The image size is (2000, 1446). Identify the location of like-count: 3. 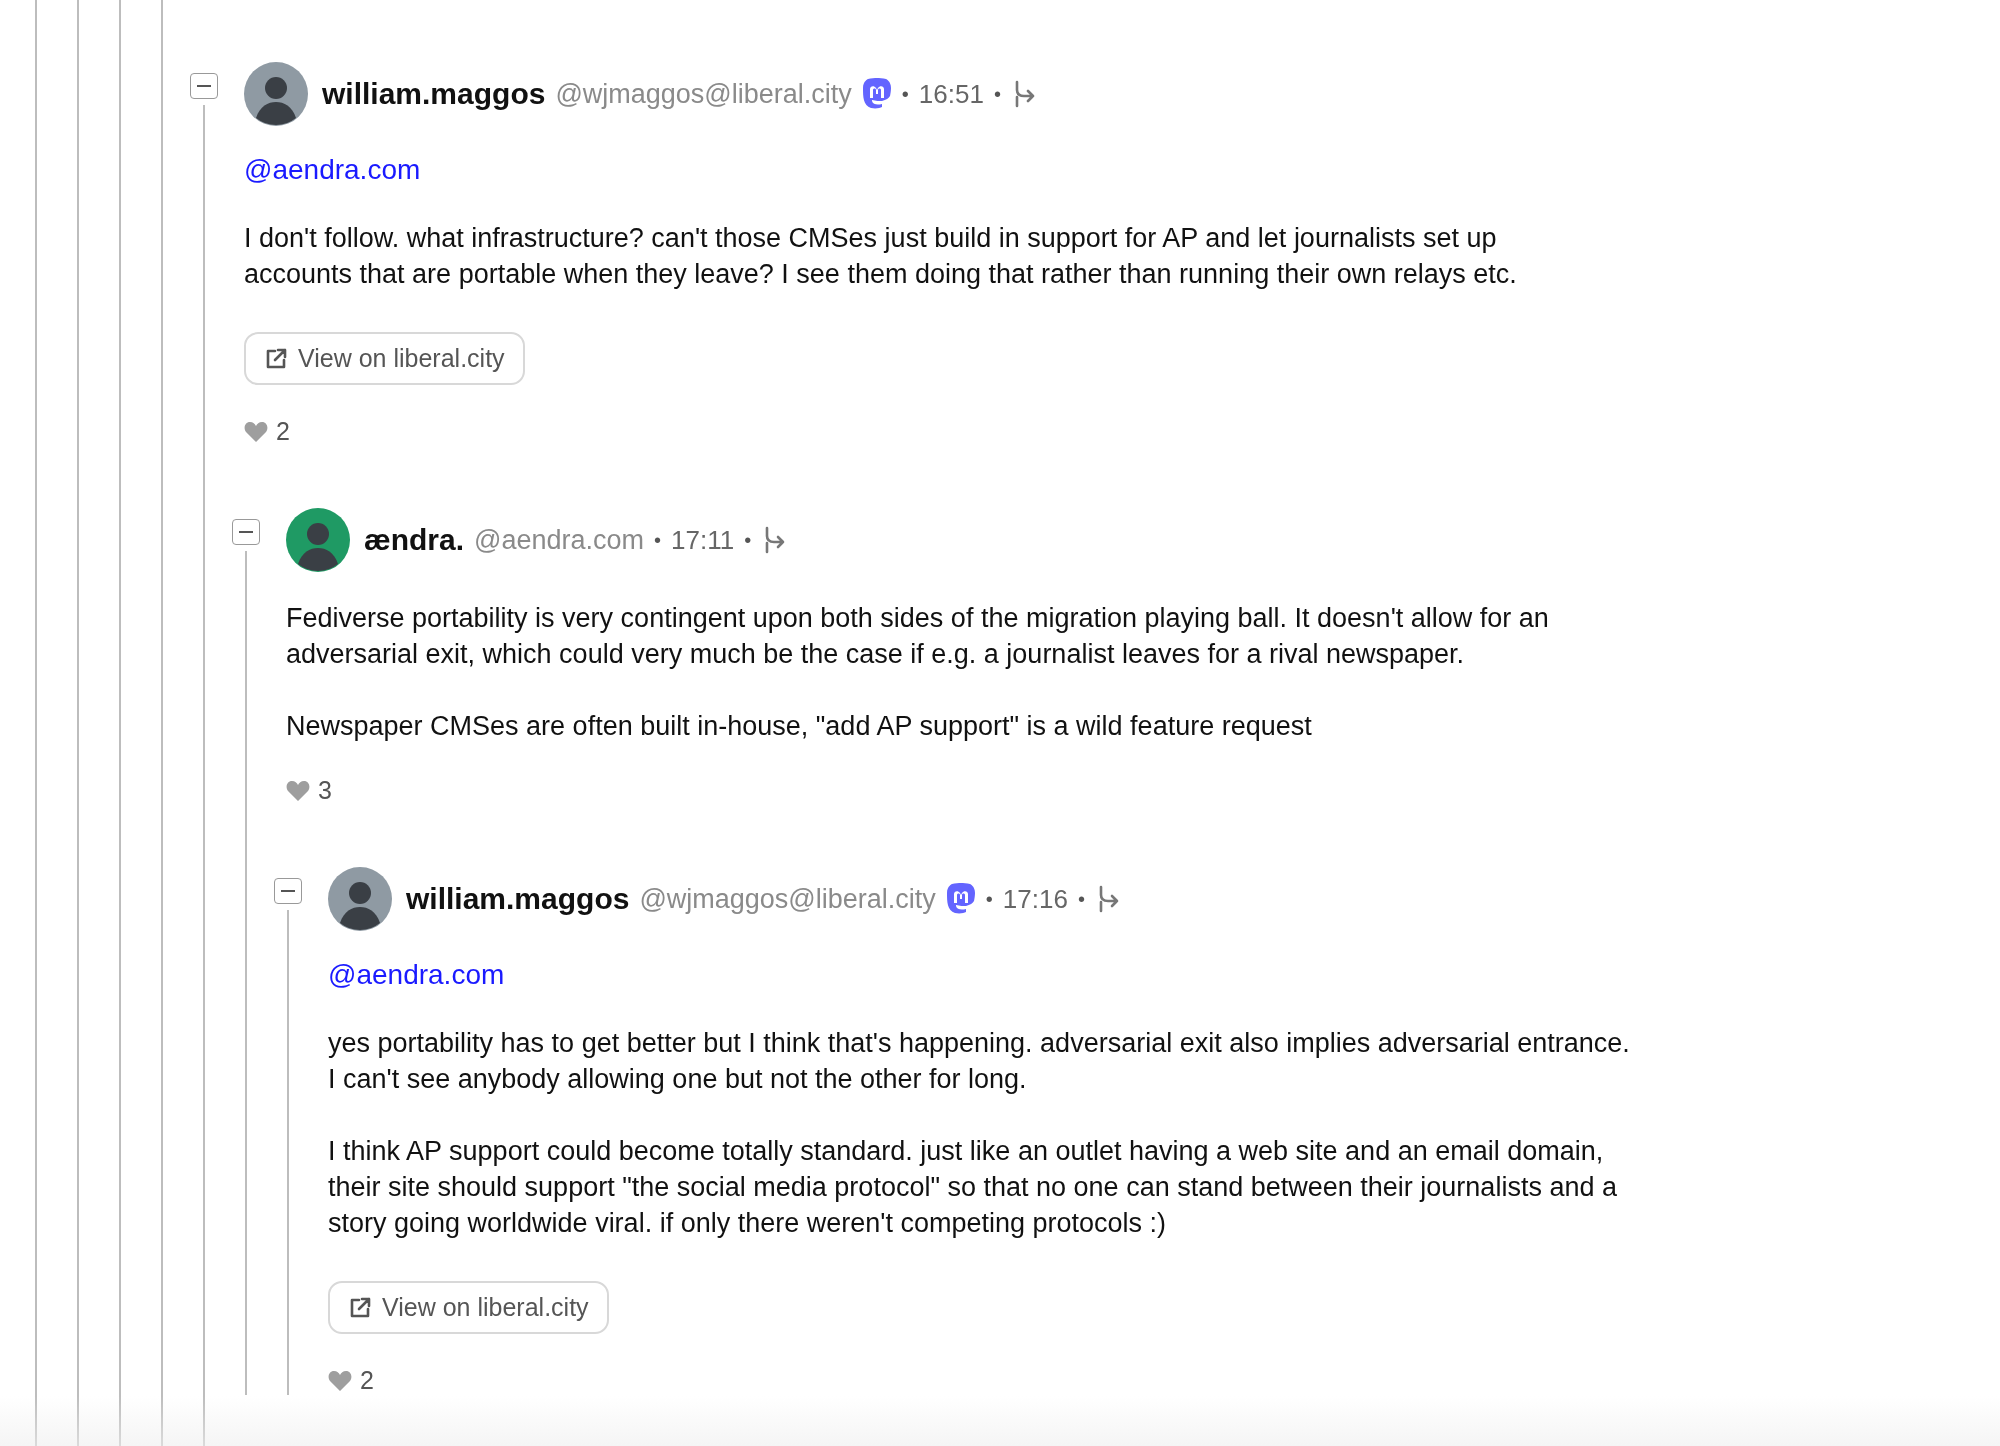
(325, 790).